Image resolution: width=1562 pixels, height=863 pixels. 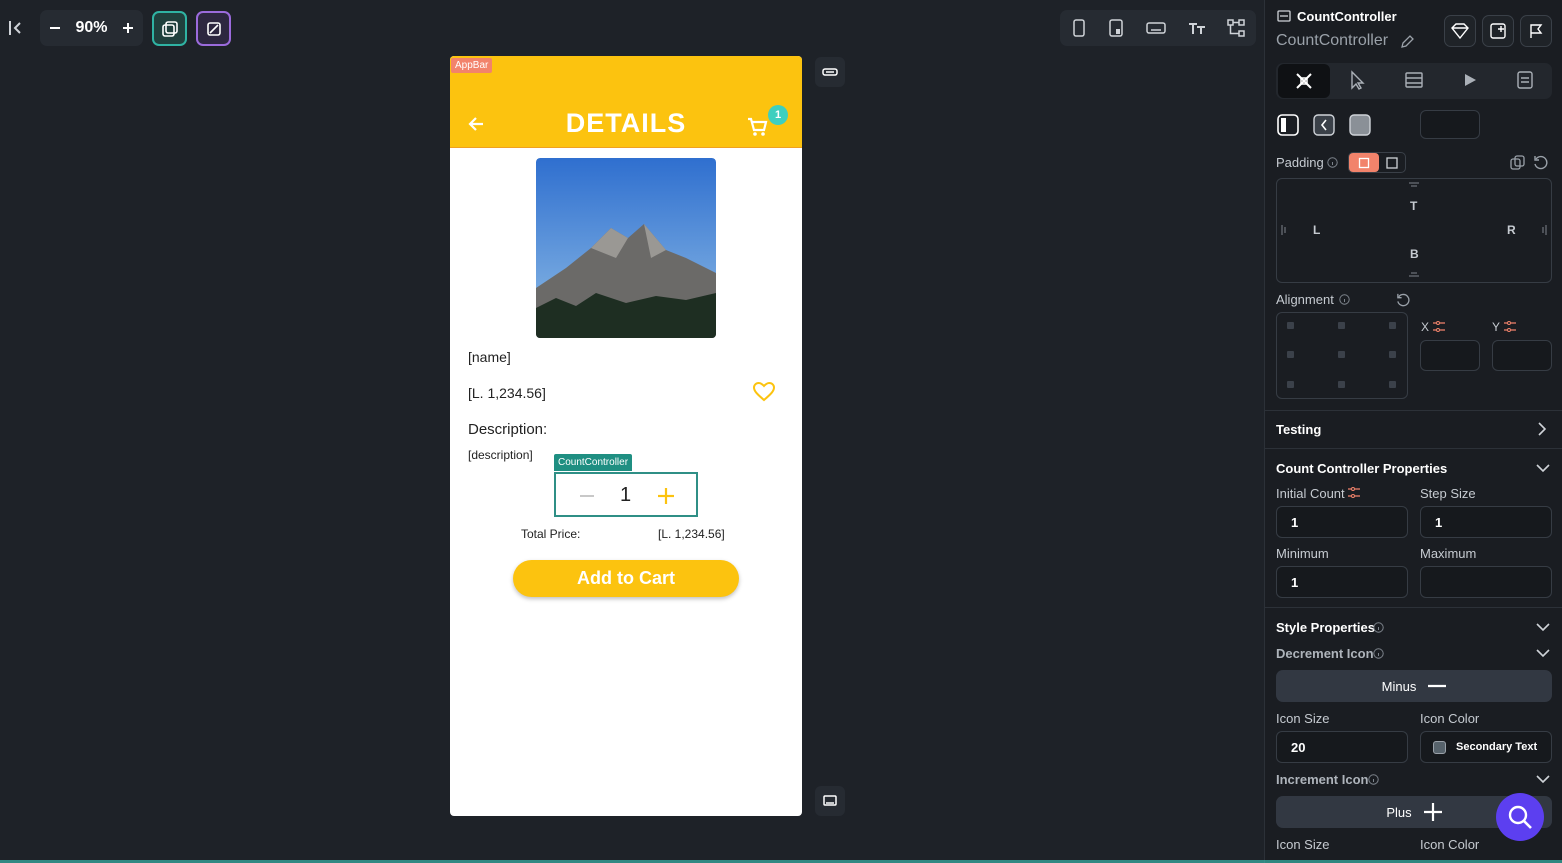 What do you see at coordinates (1544, 230) in the screenshot?
I see `padding-right-handle` at bounding box center [1544, 230].